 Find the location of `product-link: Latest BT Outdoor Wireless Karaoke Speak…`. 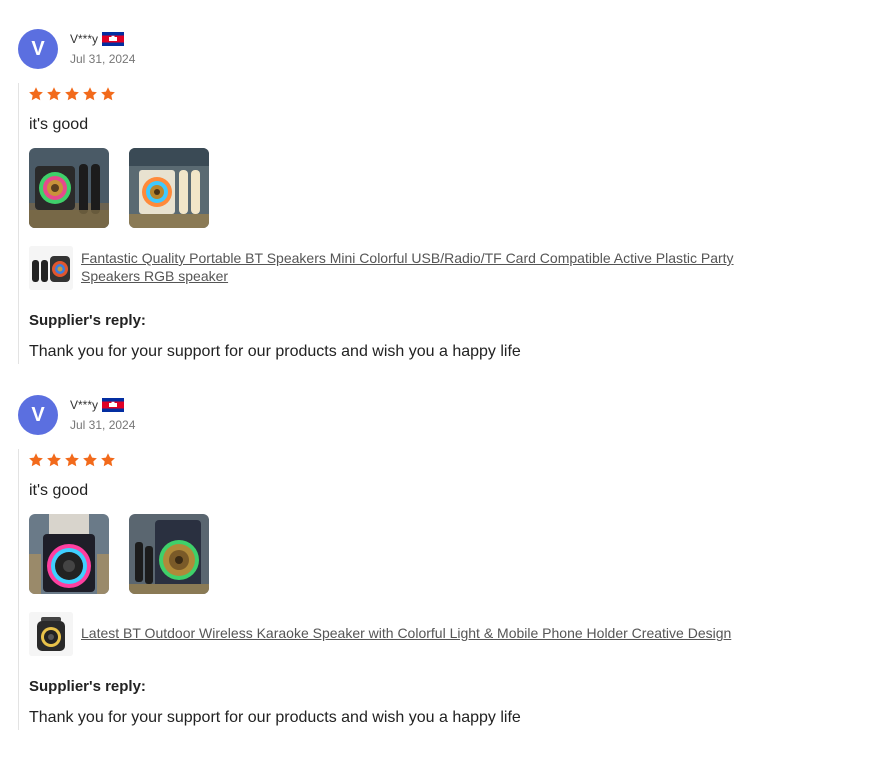

product-link: Latest BT Outdoor Wireless Karaoke Speak… is located at coordinates (431, 633).